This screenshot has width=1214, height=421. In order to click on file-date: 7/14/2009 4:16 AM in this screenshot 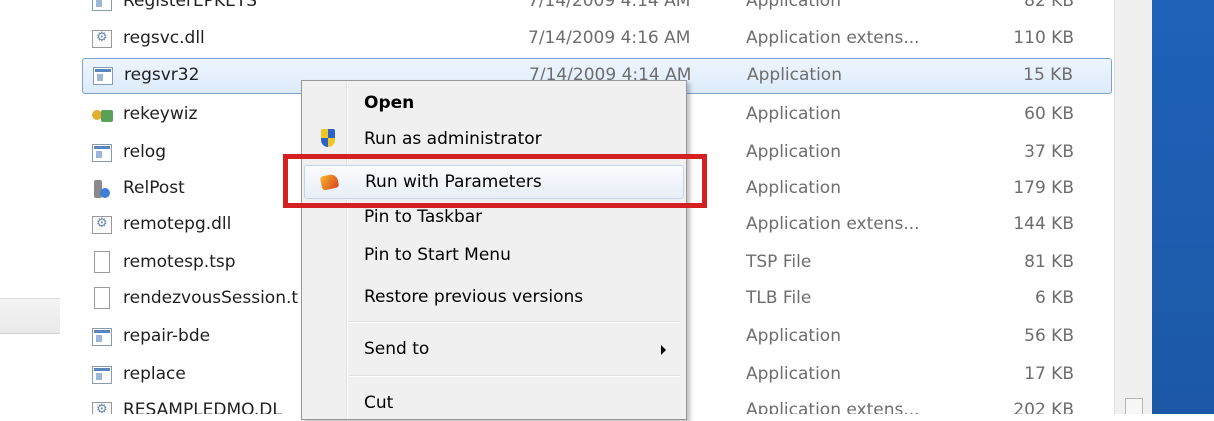, I will do `click(609, 38)`.